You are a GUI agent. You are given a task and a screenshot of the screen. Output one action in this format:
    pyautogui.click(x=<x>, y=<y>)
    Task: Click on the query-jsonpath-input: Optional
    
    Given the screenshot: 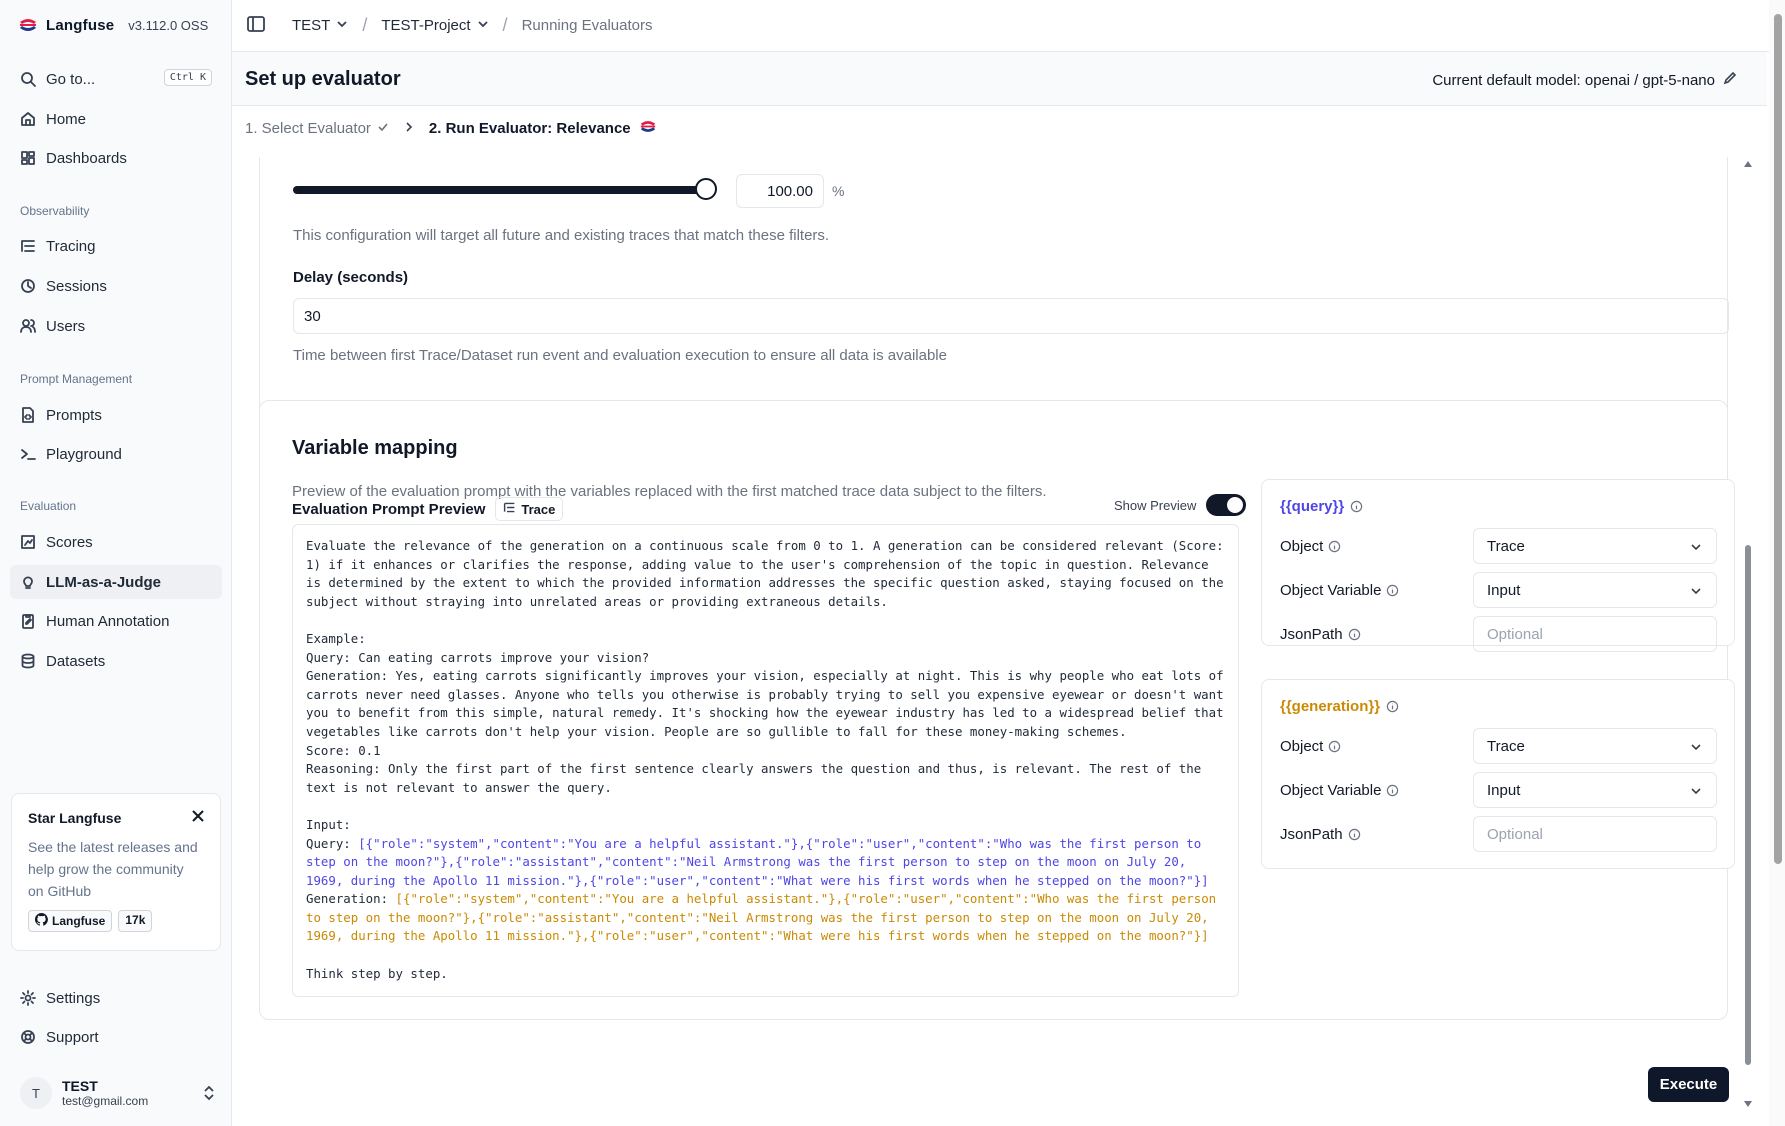 What is the action you would take?
    pyautogui.click(x=1595, y=634)
    